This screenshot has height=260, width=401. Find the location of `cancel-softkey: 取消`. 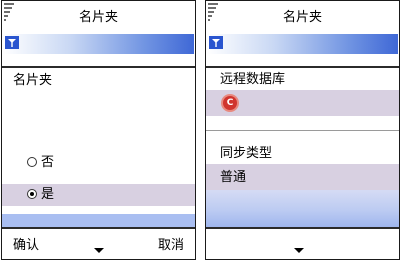

cancel-softkey: 取消 is located at coordinates (171, 246).